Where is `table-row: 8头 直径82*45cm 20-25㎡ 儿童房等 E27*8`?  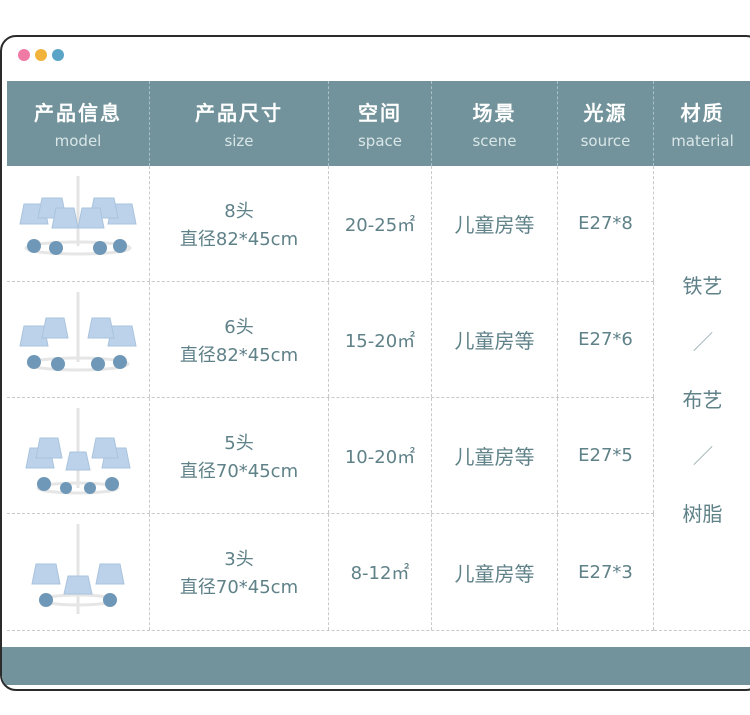
table-row: 8头 直径82*45cm 20-25㎡ 儿童房等 E27*8 is located at coordinates (330, 224).